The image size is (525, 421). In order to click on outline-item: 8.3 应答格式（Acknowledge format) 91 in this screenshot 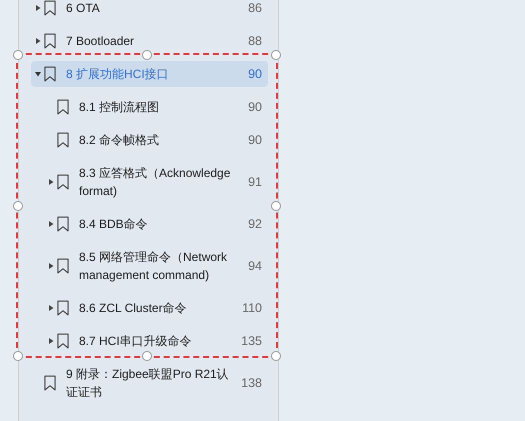, I will do `click(149, 182)`.